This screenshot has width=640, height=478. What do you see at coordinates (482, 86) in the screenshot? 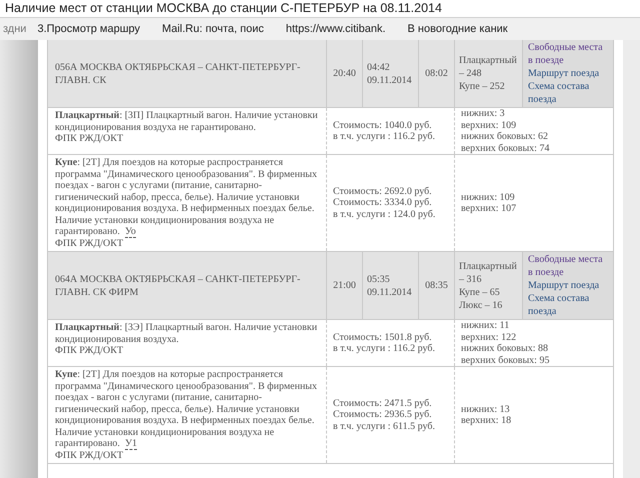
I see `seat-count: Купе – 252` at bounding box center [482, 86].